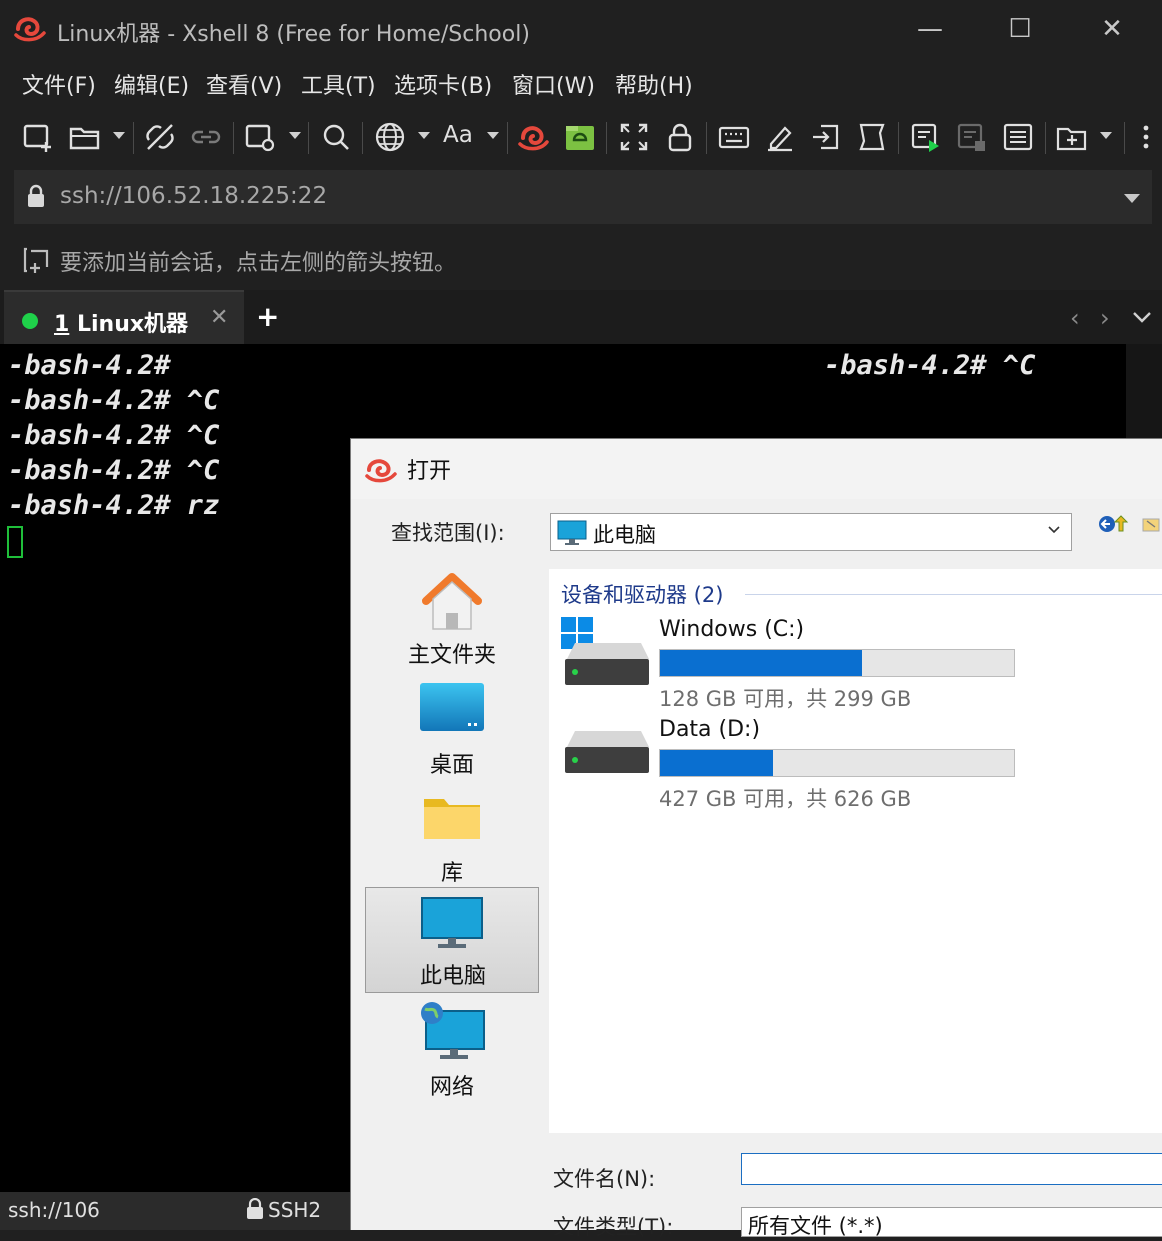  I want to click on more-icon, so click(1146, 137).